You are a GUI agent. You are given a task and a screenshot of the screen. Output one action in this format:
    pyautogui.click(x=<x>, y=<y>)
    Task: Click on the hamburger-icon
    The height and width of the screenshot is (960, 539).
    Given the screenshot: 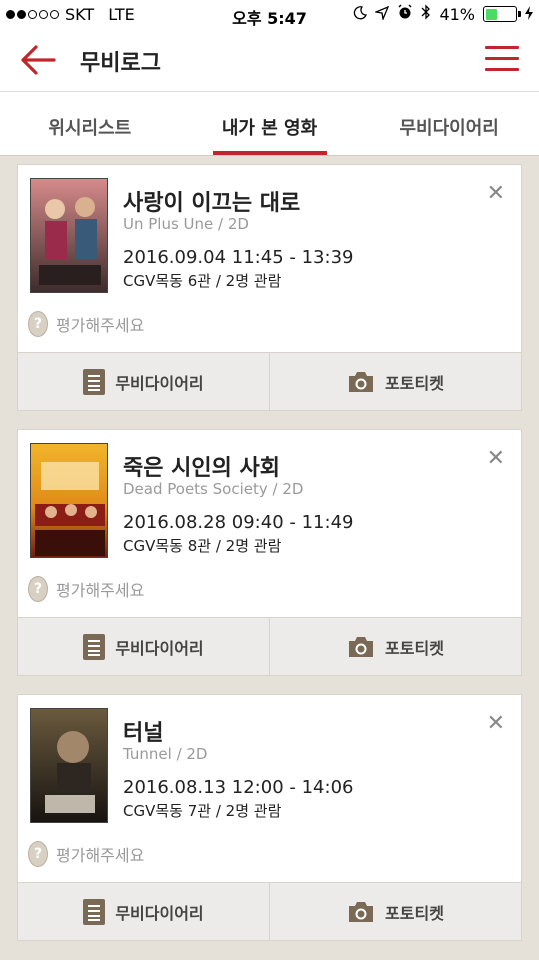 What is the action you would take?
    pyautogui.click(x=502, y=47)
    